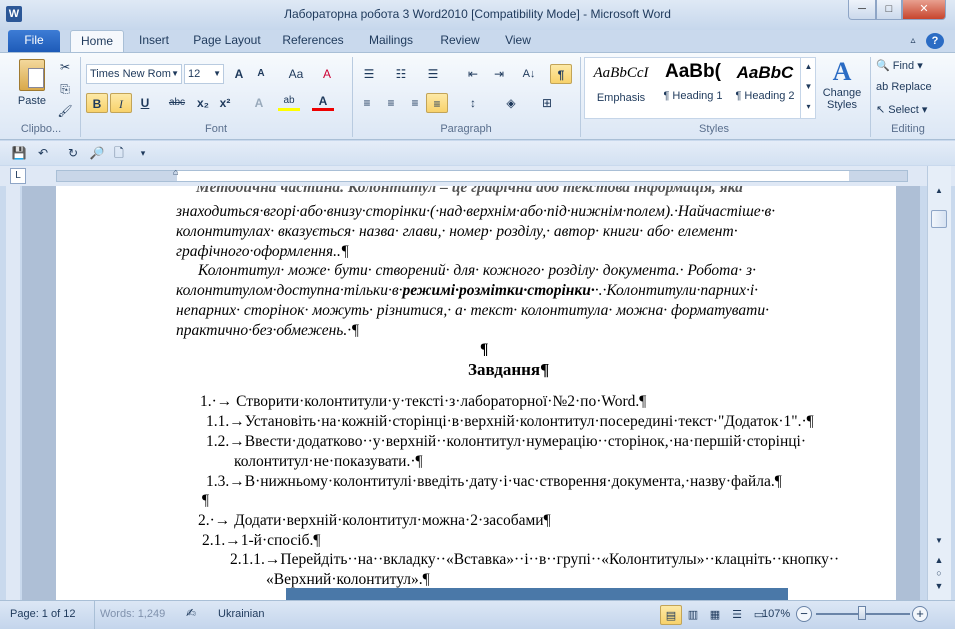 The image size is (955, 629). Describe the element at coordinates (715, 615) in the screenshot. I see `web-layout-icon: ▦` at that location.